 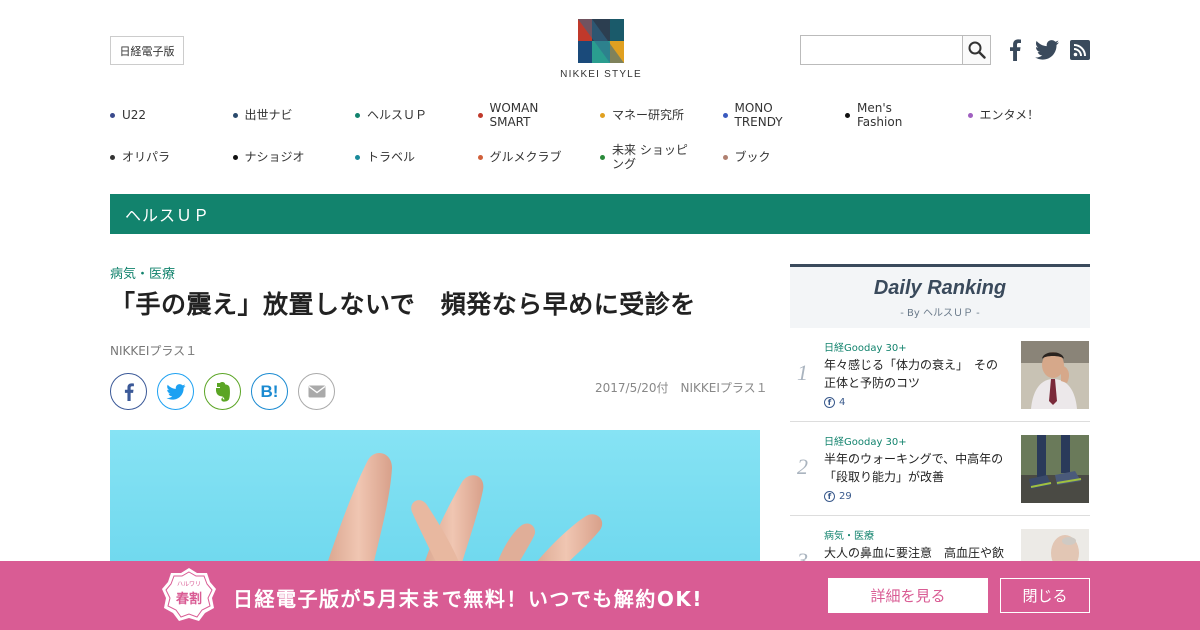 I want to click on nav-label: WOMAN SMART, so click(x=514, y=115).